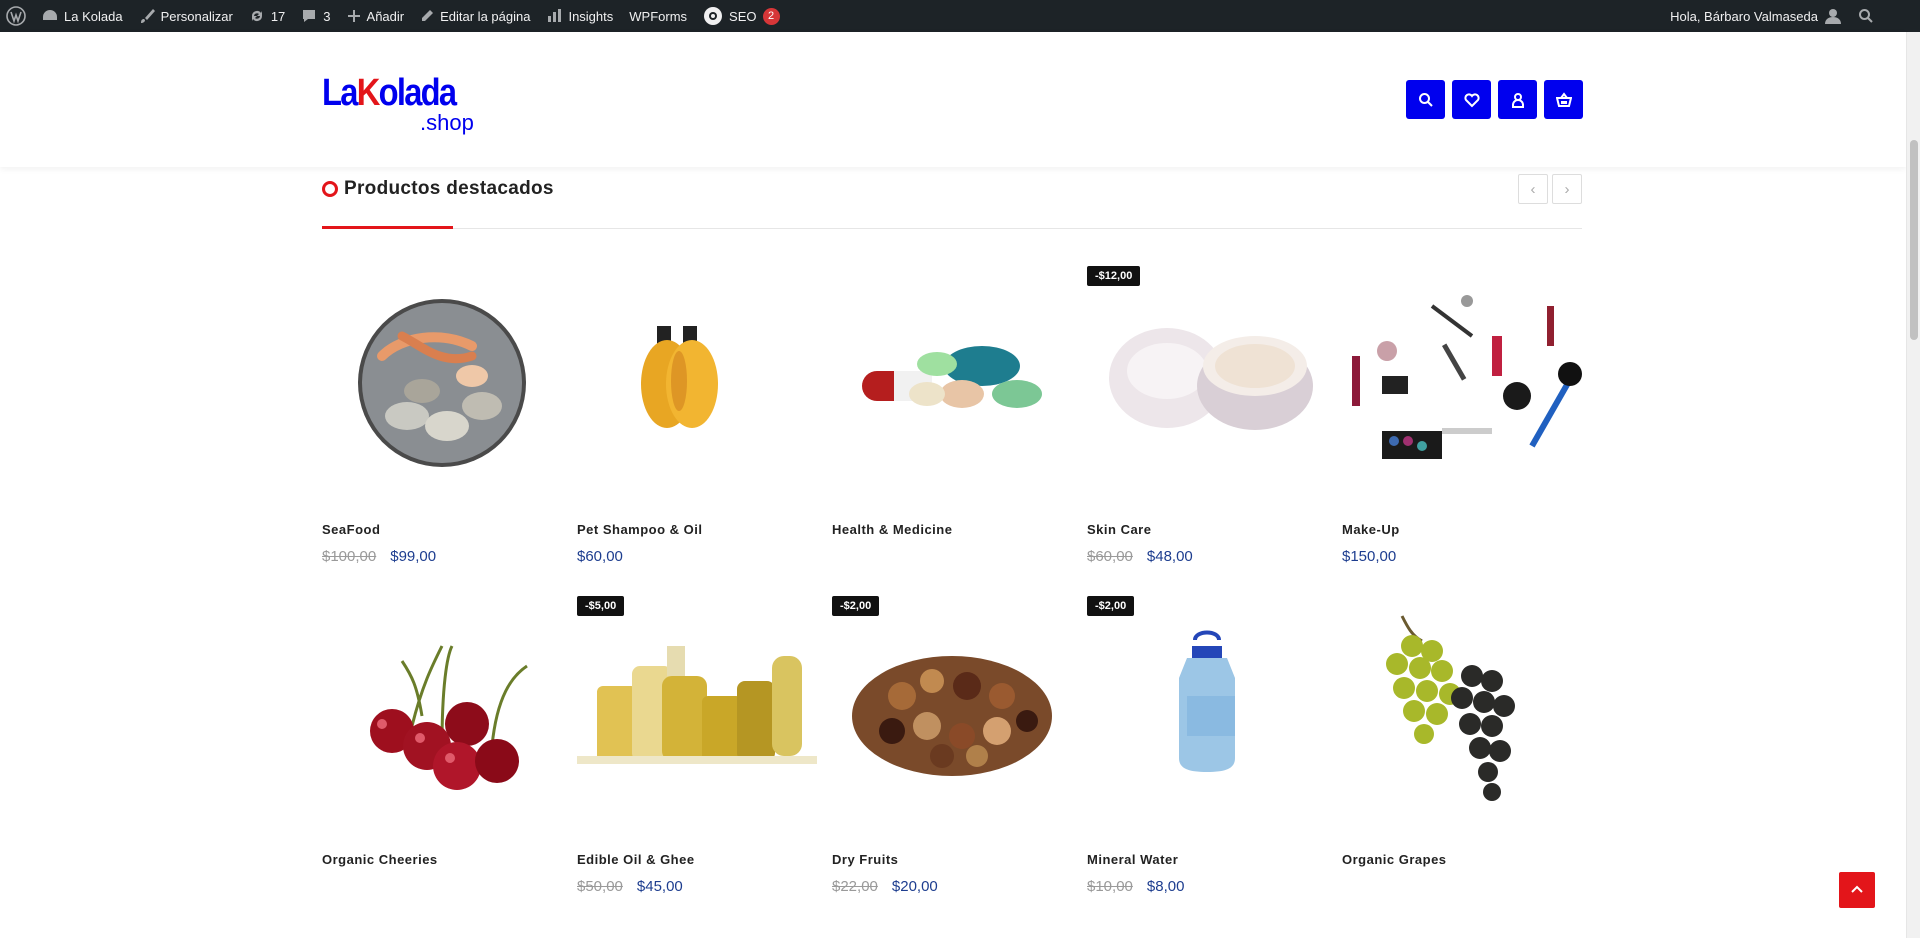 This screenshot has width=1920, height=938. Describe the element at coordinates (1913, 485) in the screenshot. I see `page-scrollbar` at that location.